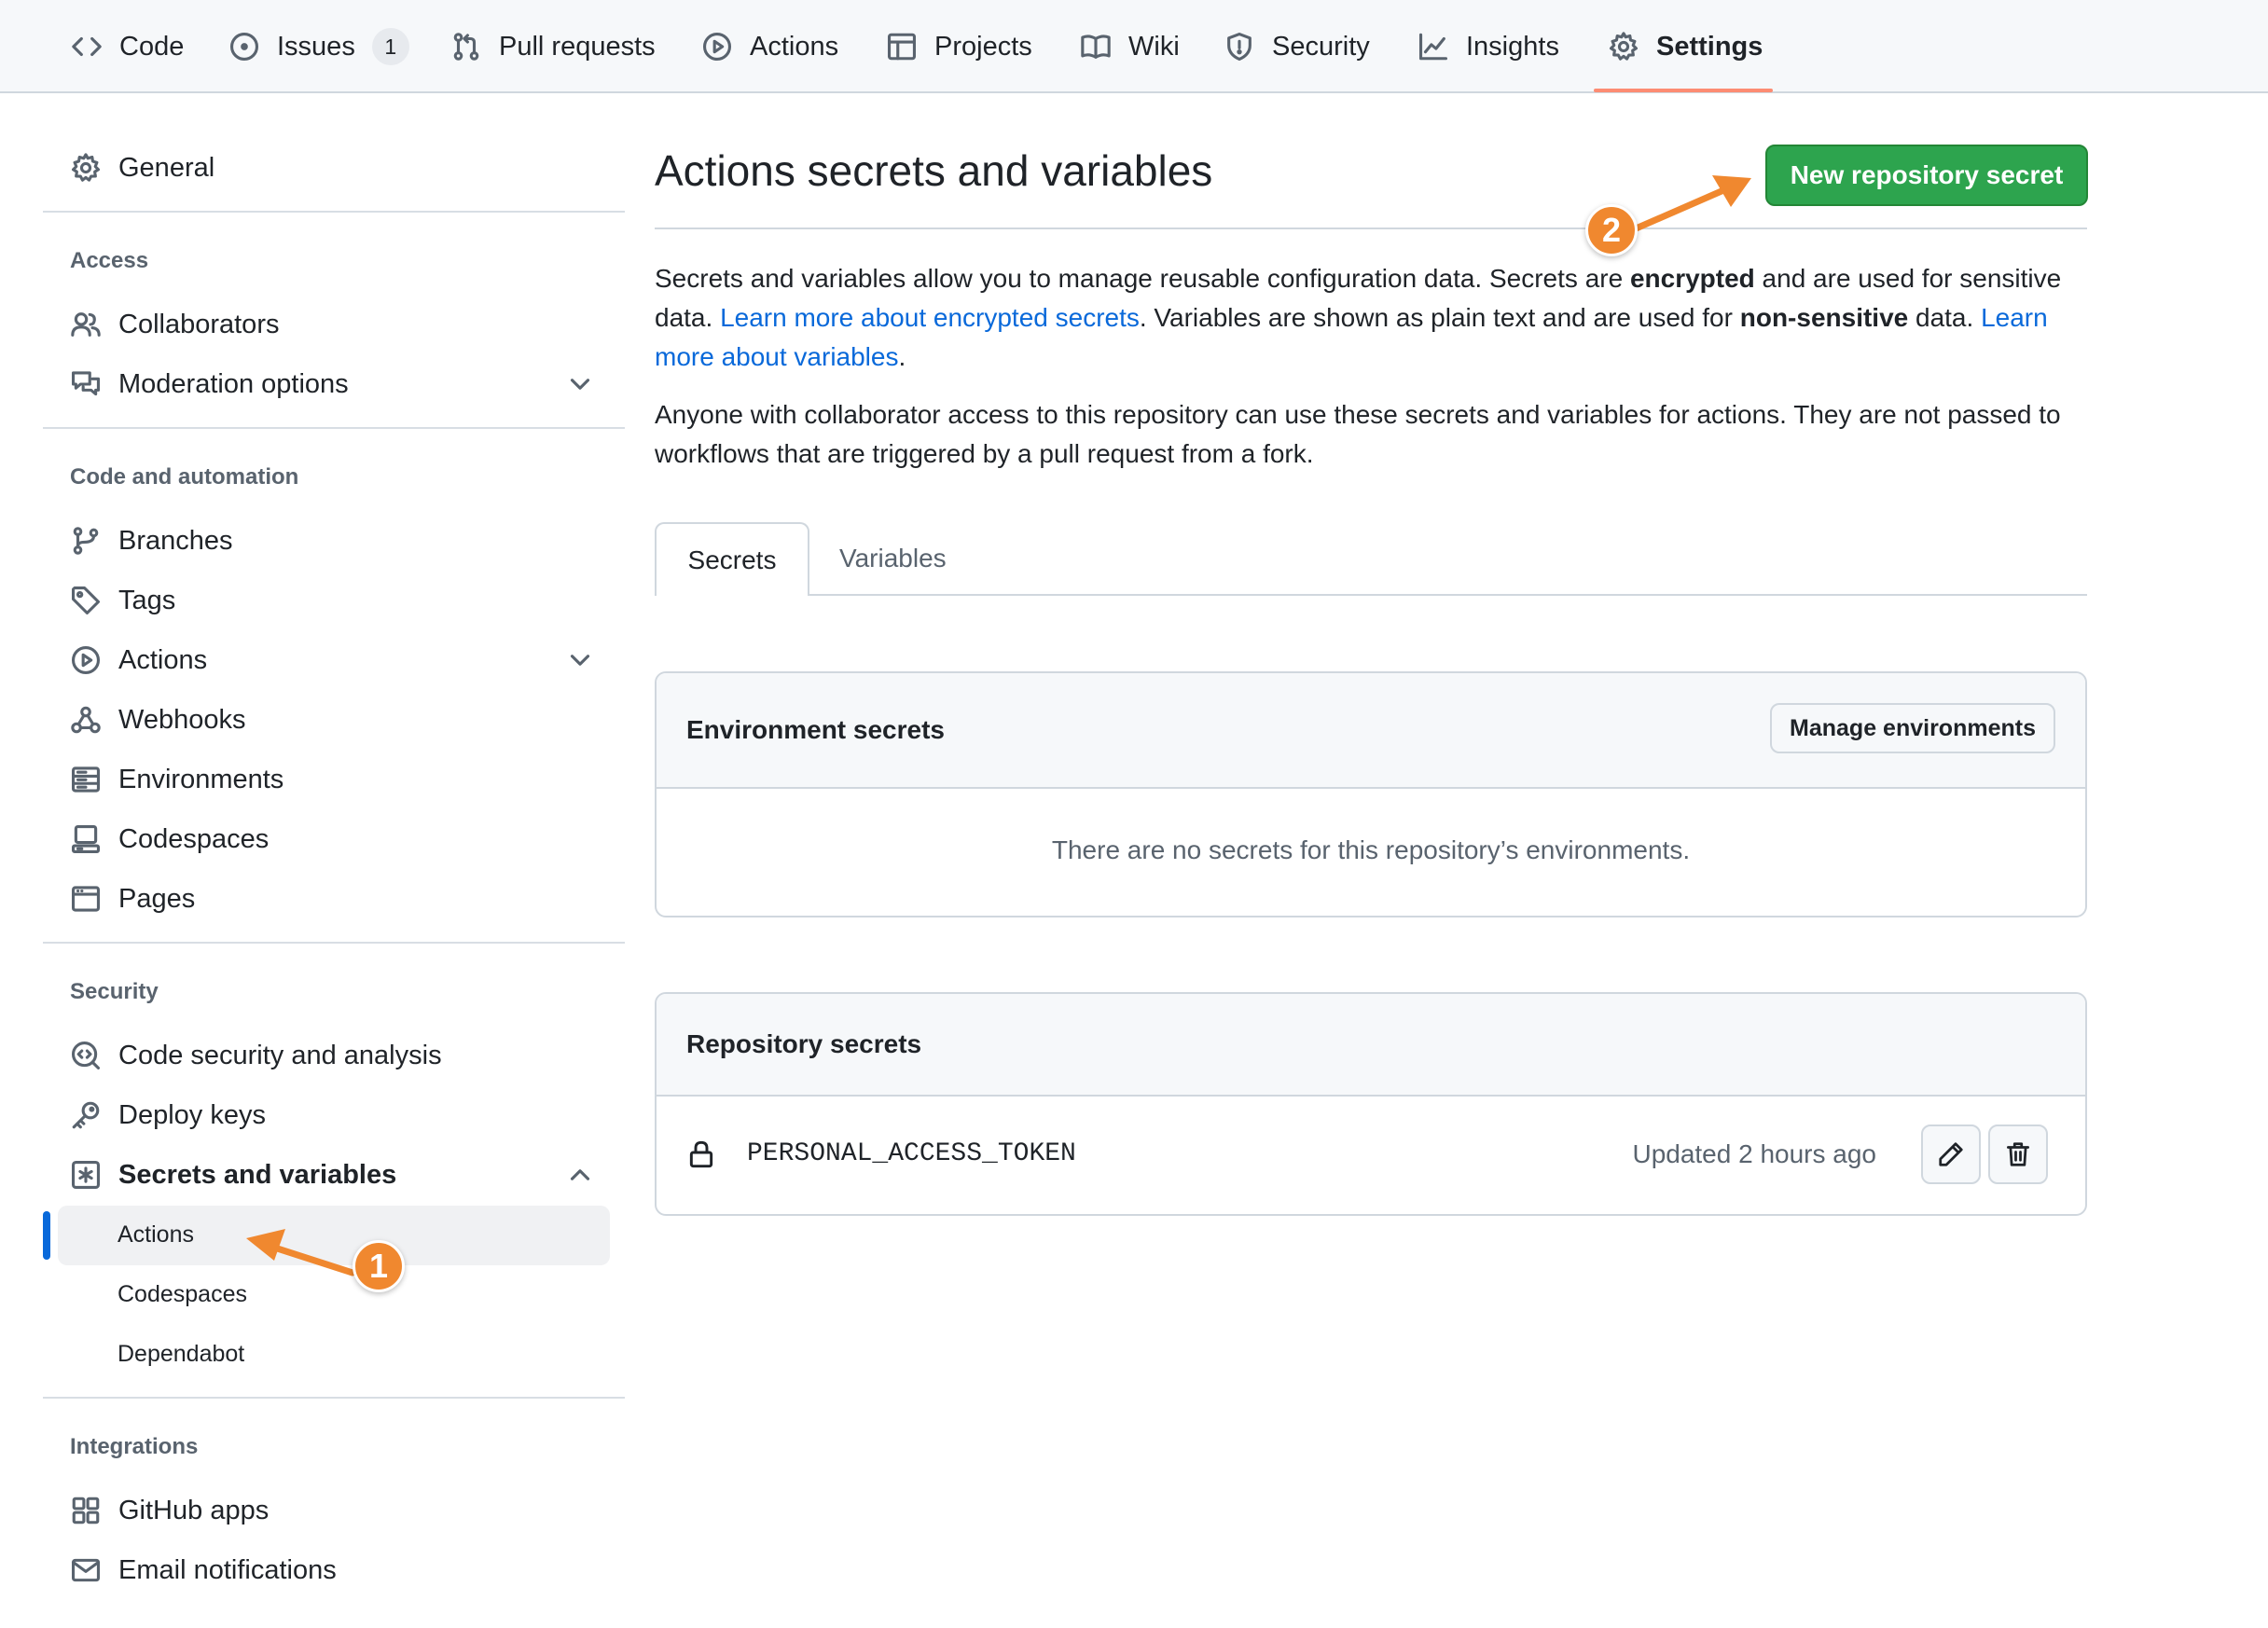 The height and width of the screenshot is (1628, 2268). Describe the element at coordinates (201, 779) in the screenshot. I see `sidebar-item-label: Environments` at that location.